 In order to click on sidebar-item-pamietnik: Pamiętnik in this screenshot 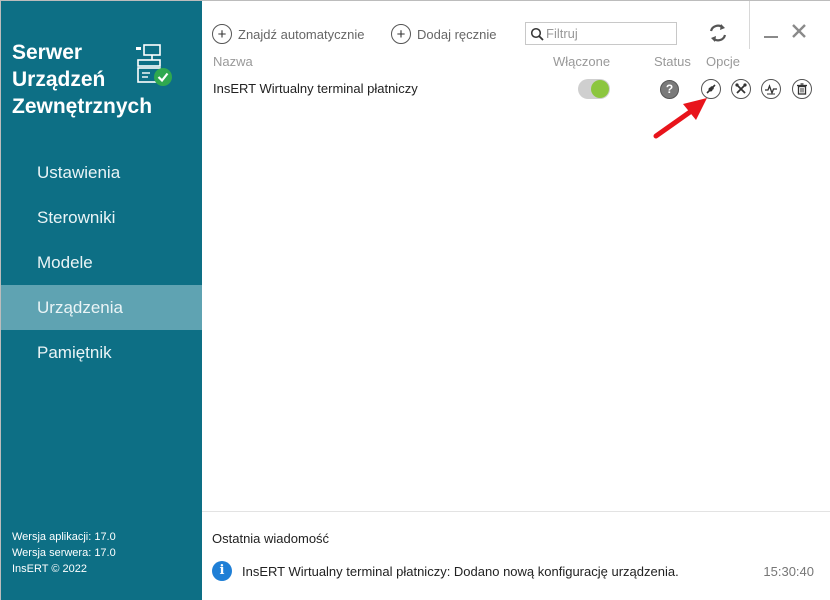, I will do `click(101, 352)`.